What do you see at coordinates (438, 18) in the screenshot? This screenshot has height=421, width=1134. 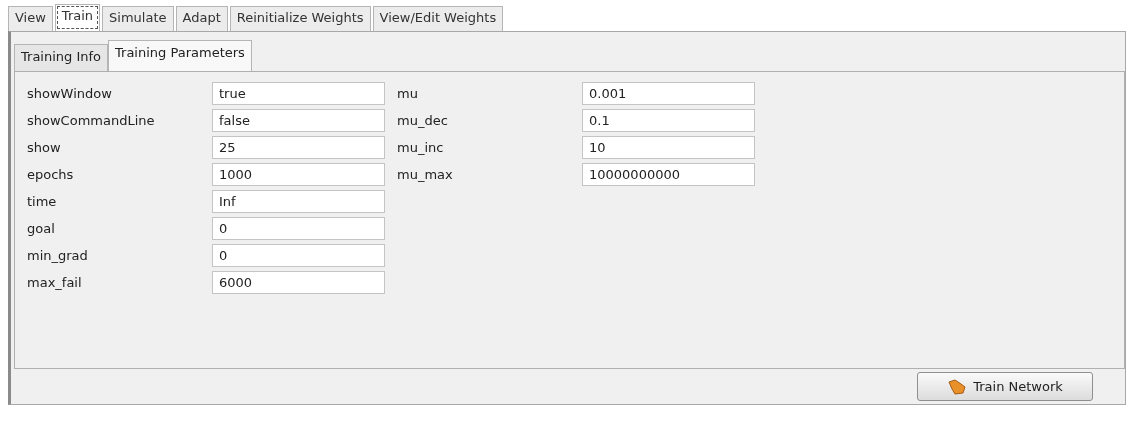 I see `tab: View/Edit Weights` at bounding box center [438, 18].